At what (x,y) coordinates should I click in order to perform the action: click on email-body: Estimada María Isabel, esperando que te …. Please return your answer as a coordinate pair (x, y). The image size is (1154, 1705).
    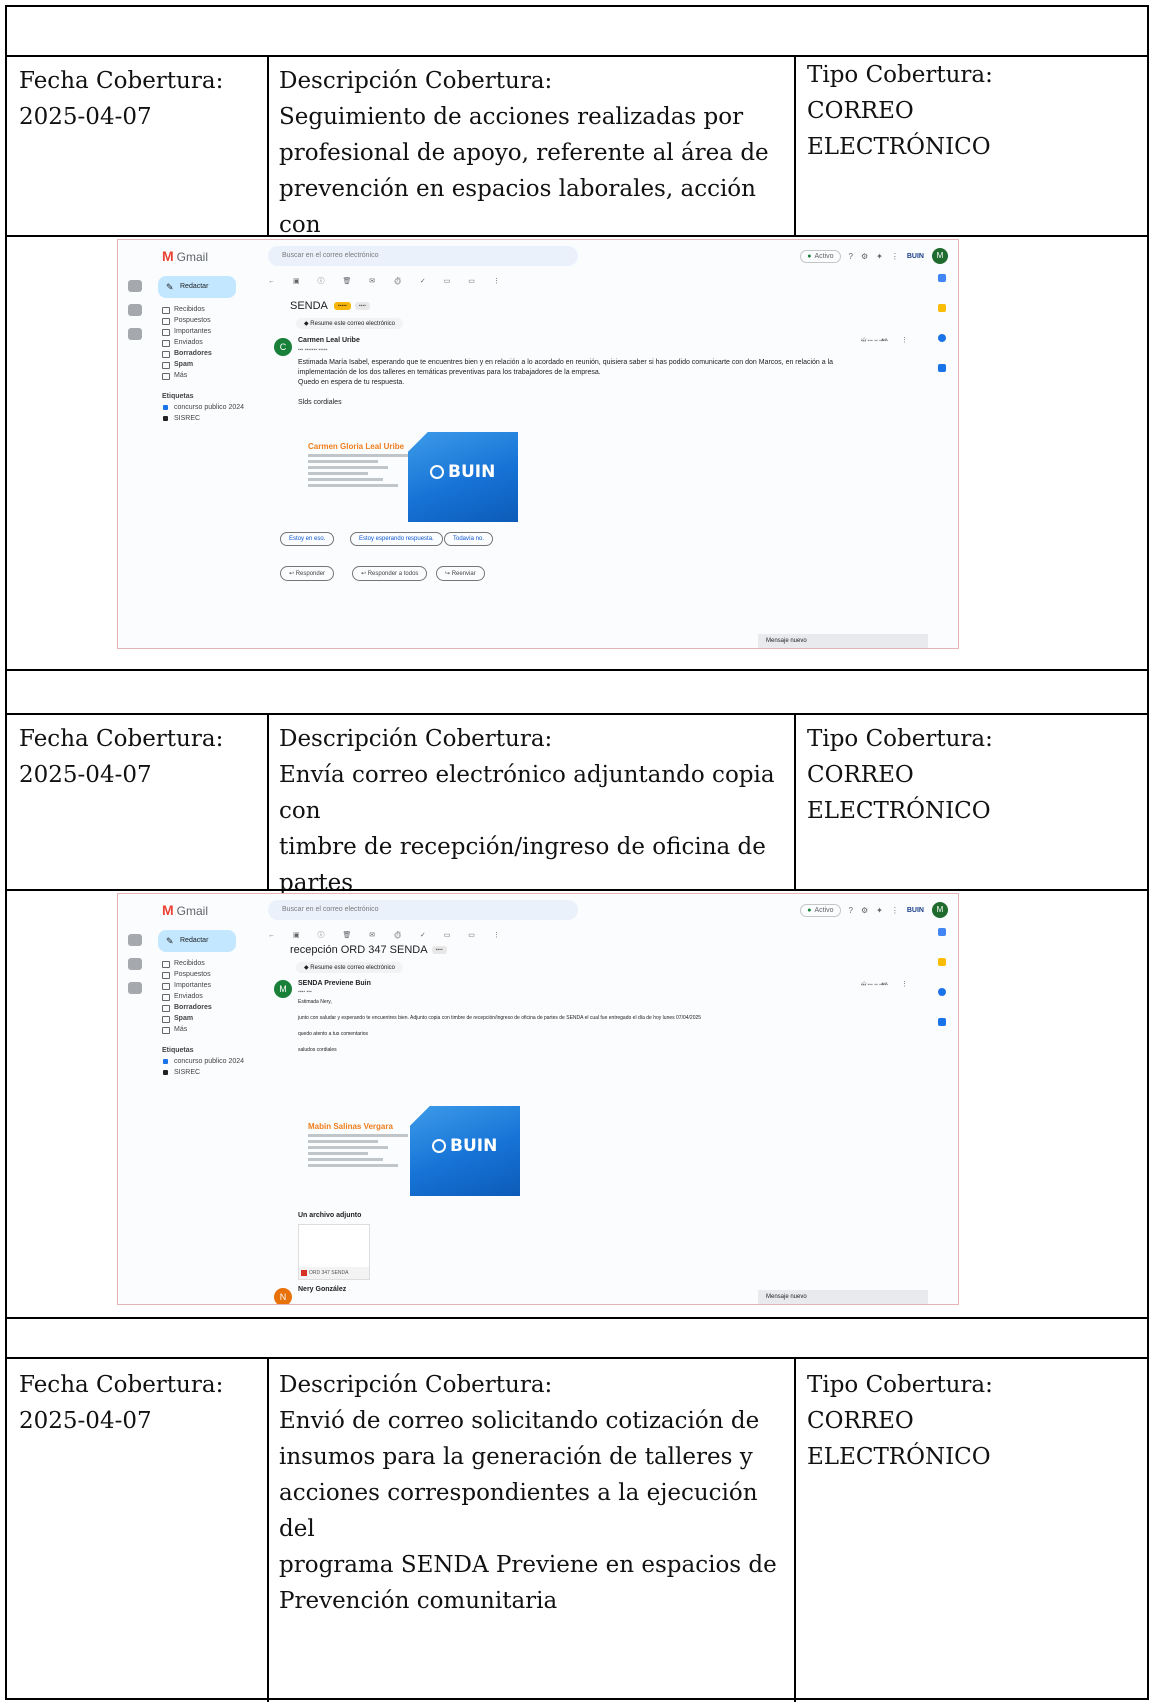
    Looking at the image, I should click on (566, 382).